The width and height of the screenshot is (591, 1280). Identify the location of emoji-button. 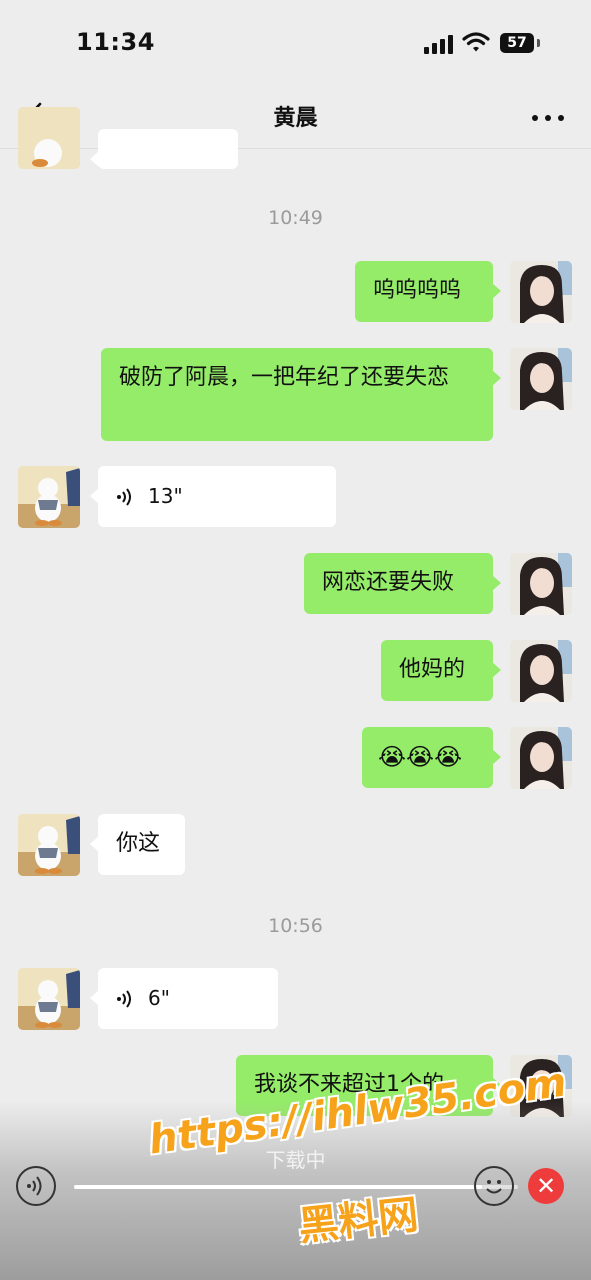
(494, 1186).